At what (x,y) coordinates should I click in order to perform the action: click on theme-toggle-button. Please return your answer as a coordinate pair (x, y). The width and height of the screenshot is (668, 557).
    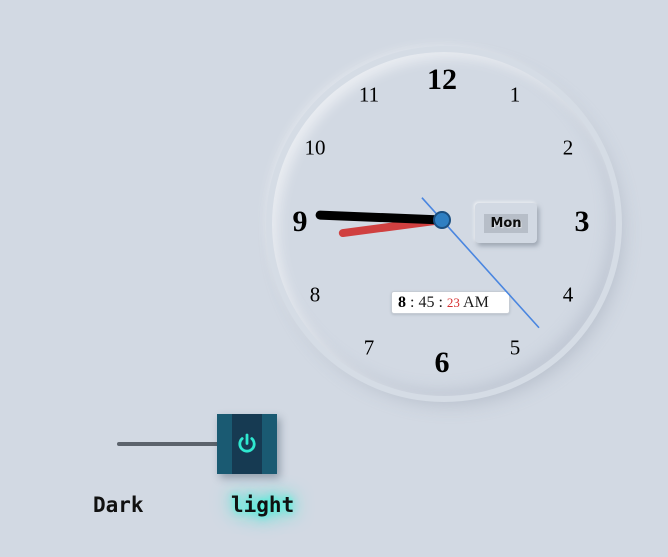
    Looking at the image, I should click on (247, 444).